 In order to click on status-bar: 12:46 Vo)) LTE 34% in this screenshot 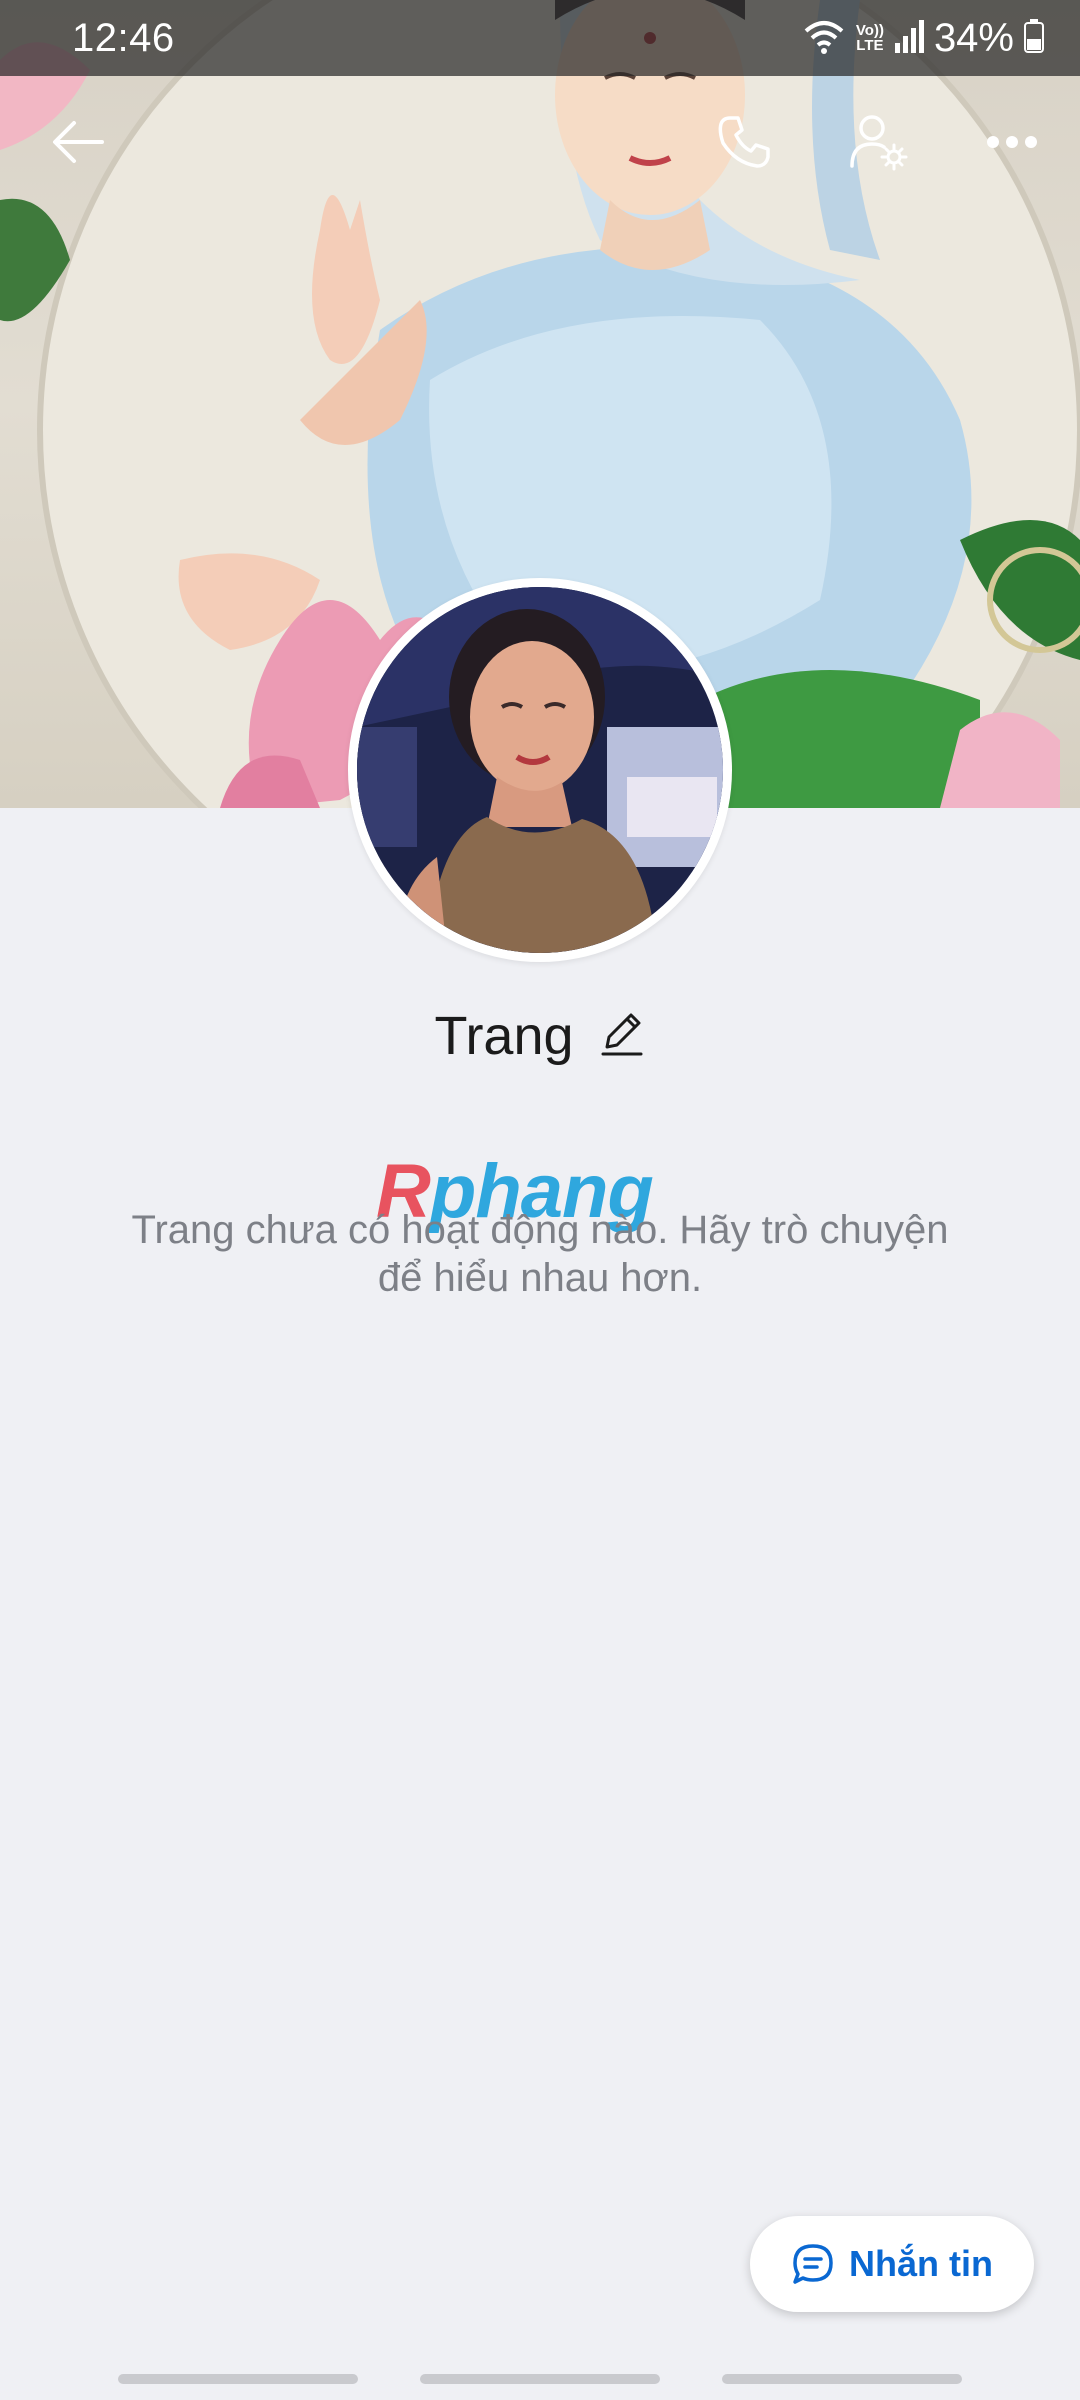, I will do `click(540, 38)`.